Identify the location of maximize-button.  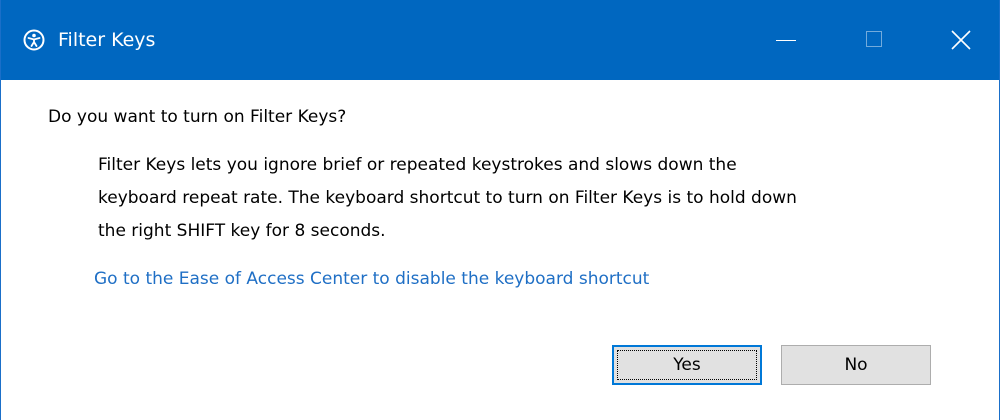
(879, 40).